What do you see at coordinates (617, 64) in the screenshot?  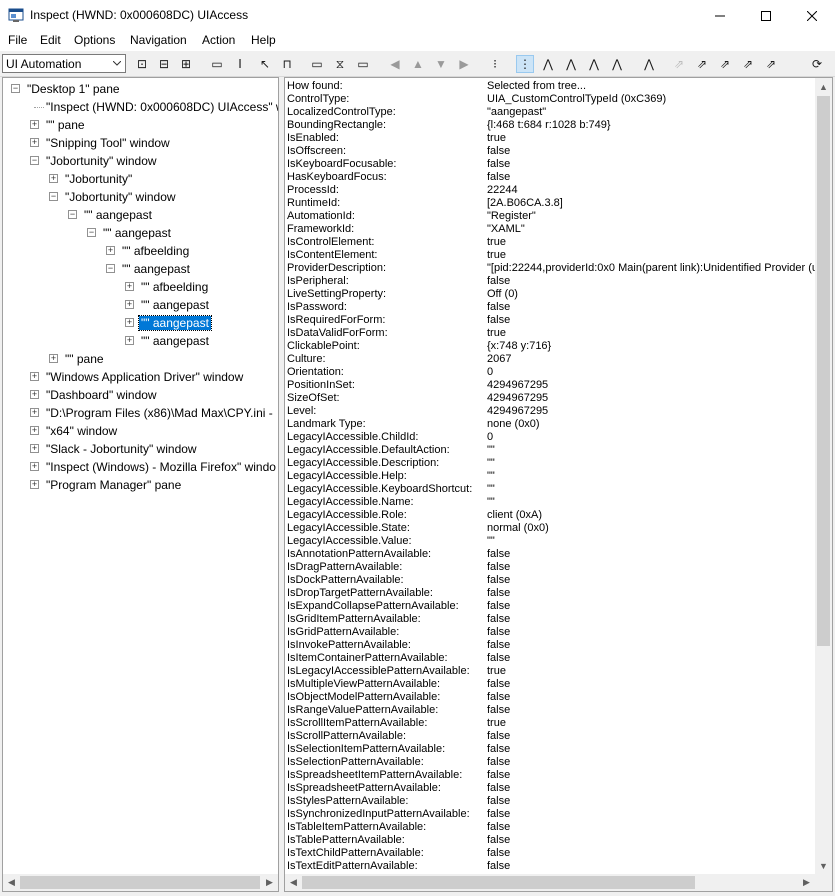 I see `tree-view-4-icon: ⋀` at bounding box center [617, 64].